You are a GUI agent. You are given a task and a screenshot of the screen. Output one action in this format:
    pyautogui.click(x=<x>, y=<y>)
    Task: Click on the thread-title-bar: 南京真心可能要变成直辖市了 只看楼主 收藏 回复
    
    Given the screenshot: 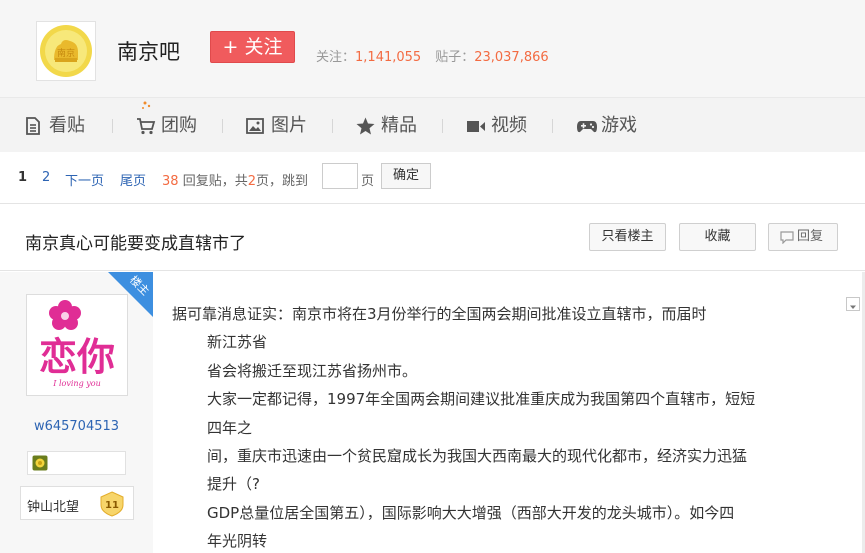 What is the action you would take?
    pyautogui.click(x=432, y=237)
    